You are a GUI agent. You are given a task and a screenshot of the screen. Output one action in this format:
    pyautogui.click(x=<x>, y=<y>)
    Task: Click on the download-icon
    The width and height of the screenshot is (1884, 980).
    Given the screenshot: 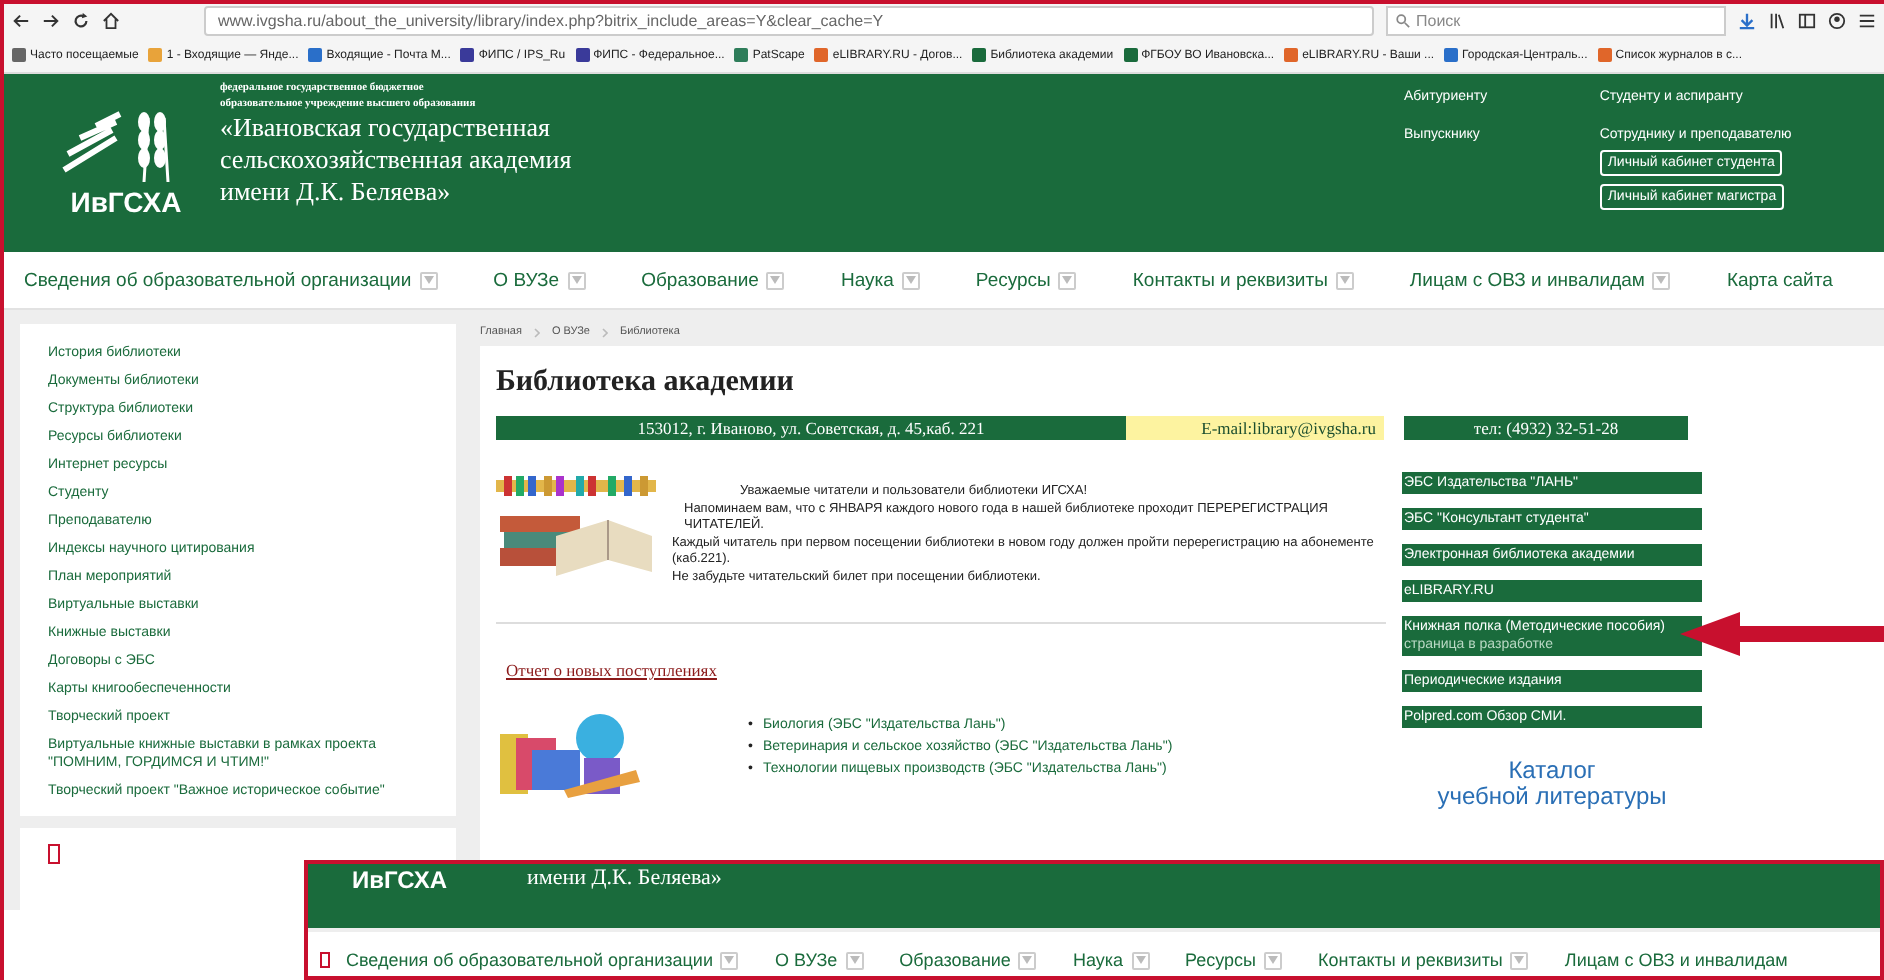 What is the action you would take?
    pyautogui.click(x=1747, y=21)
    